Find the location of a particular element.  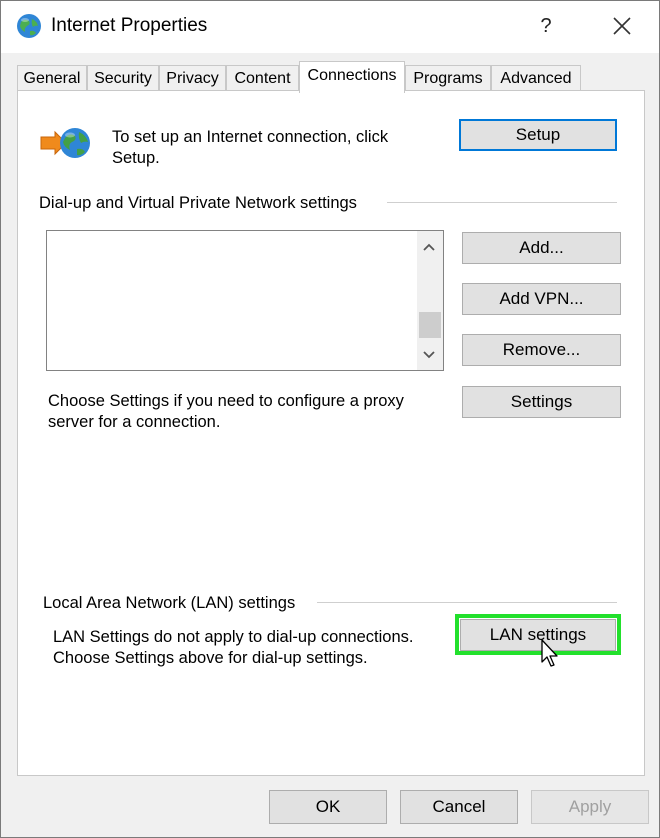

title-bar: Internet Properties ? is located at coordinates (330, 27).